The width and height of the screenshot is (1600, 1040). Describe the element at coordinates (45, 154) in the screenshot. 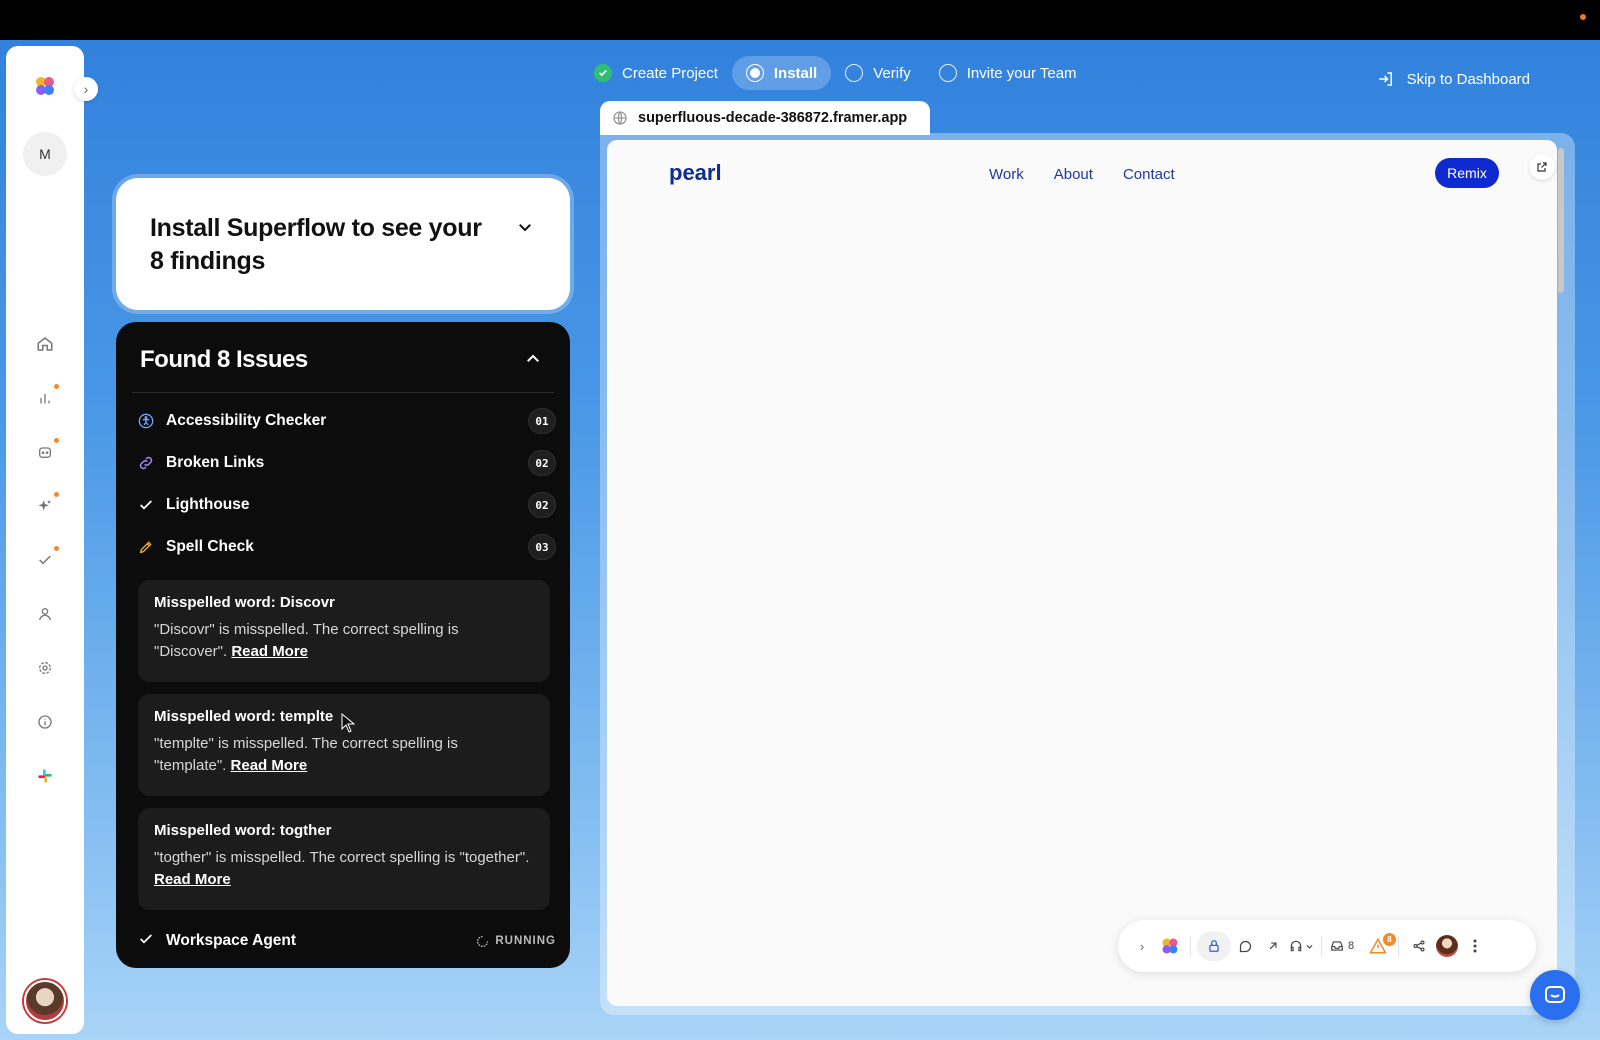

I see `workspace-avatar: M` at that location.